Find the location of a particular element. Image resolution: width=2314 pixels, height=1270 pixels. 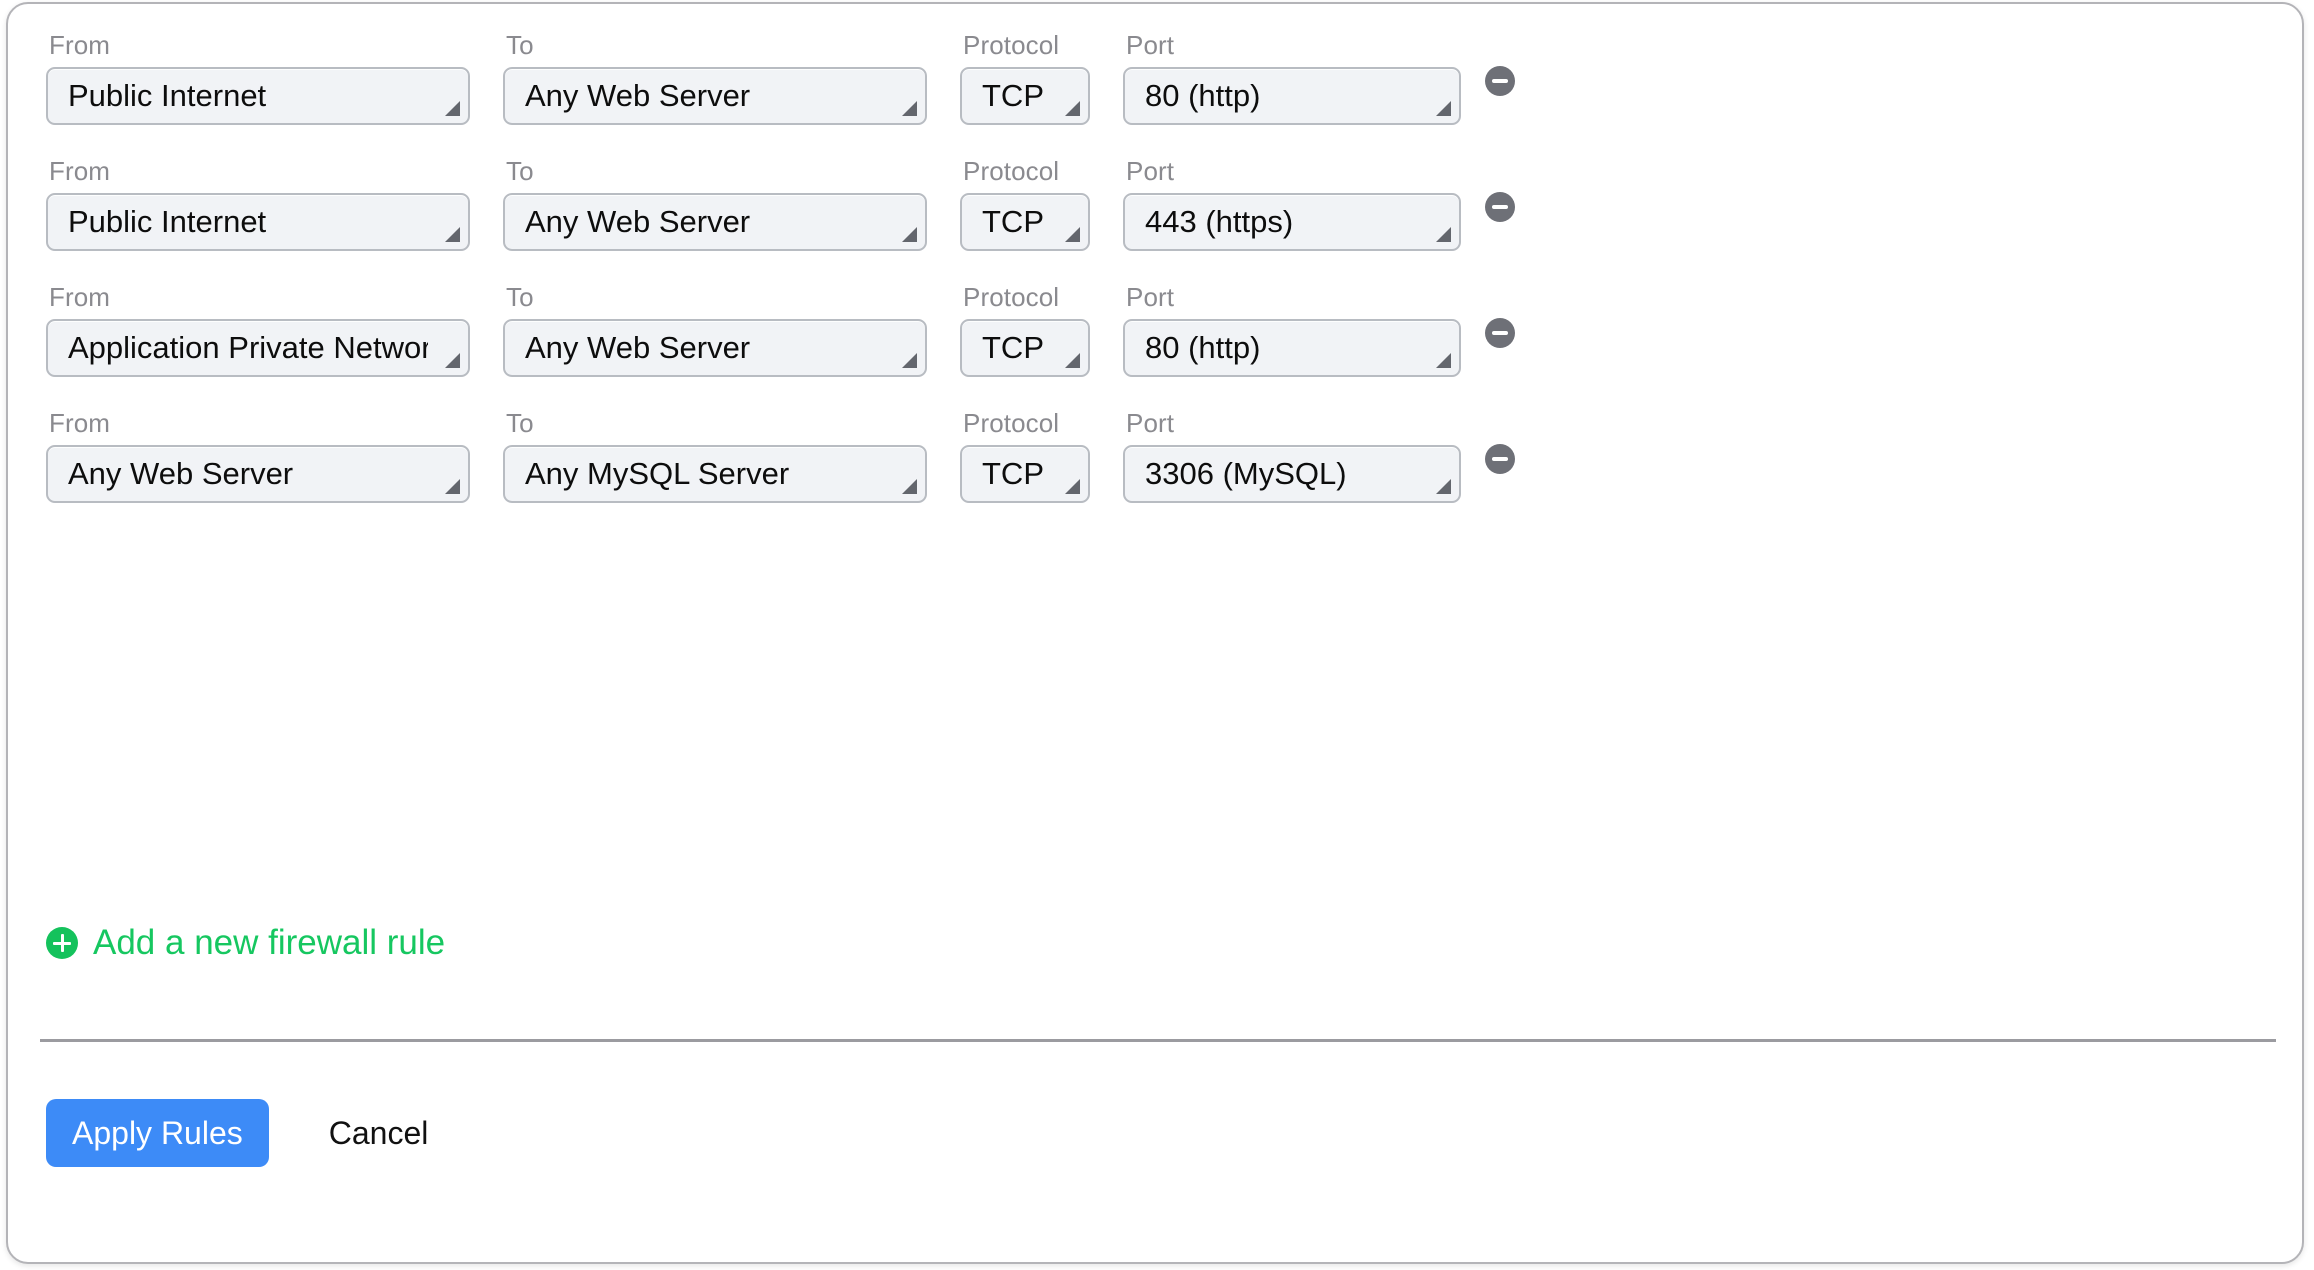

from-select: Application Private Network is located at coordinates (258, 348).